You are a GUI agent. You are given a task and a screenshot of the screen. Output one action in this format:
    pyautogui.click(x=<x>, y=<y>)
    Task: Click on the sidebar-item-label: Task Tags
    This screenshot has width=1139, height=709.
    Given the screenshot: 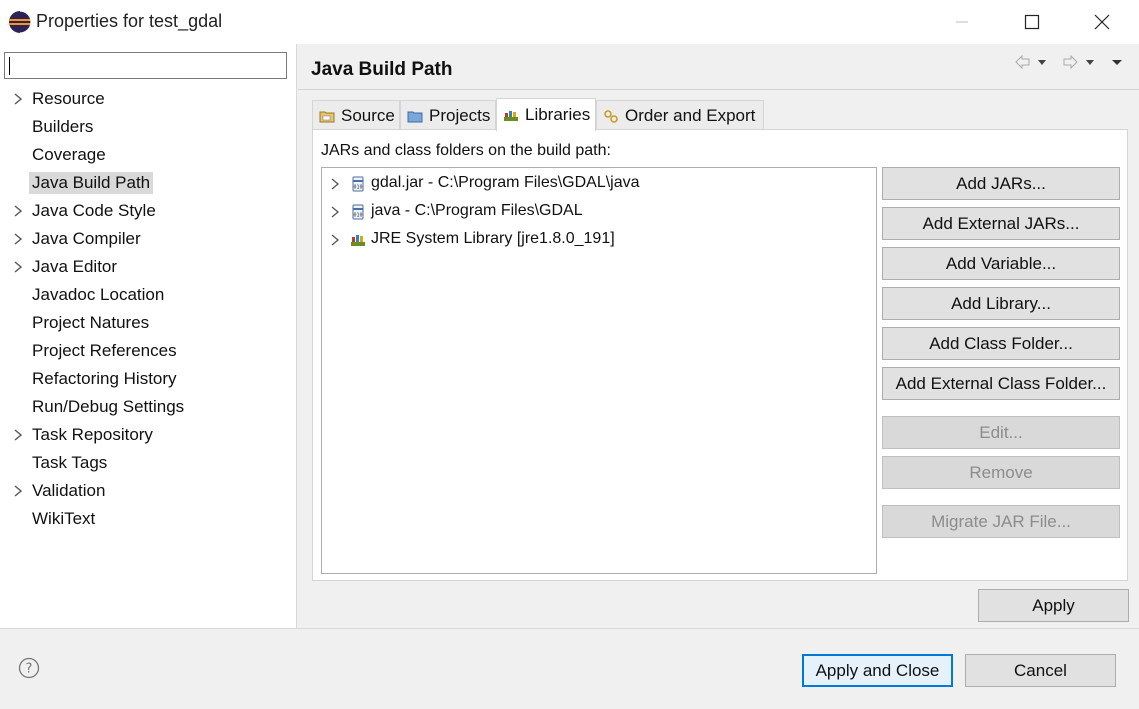 What is the action you would take?
    pyautogui.click(x=70, y=462)
    